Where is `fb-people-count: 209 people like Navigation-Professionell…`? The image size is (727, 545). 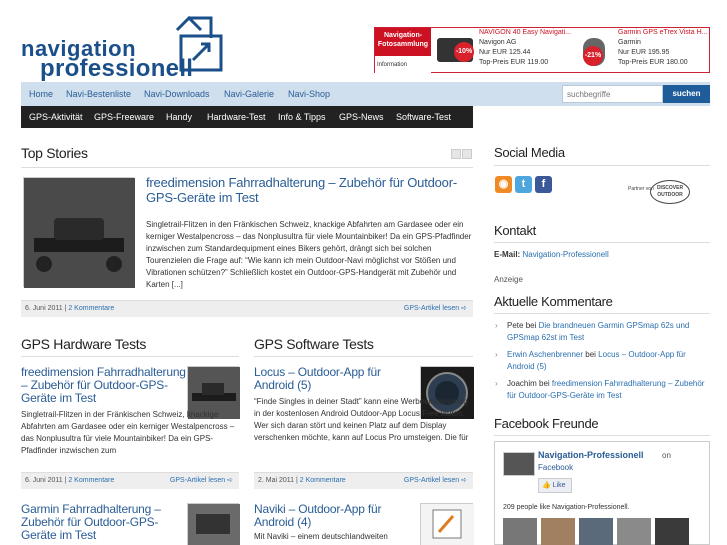
fb-people-count: 209 people like Navigation-Professionell… is located at coordinates (566, 507).